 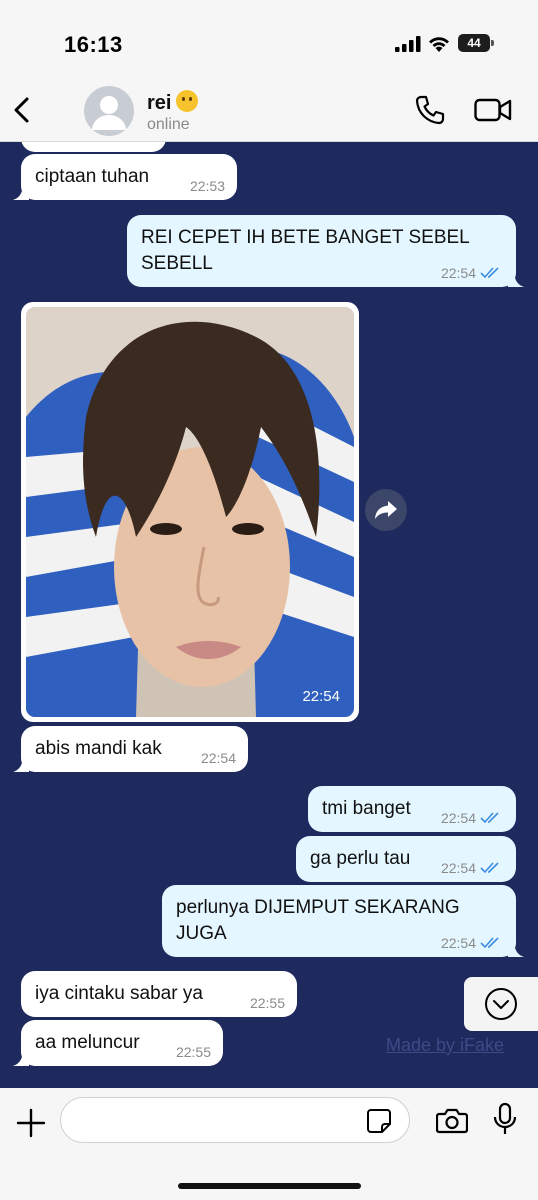 I want to click on input-bar, so click(x=269, y=1144).